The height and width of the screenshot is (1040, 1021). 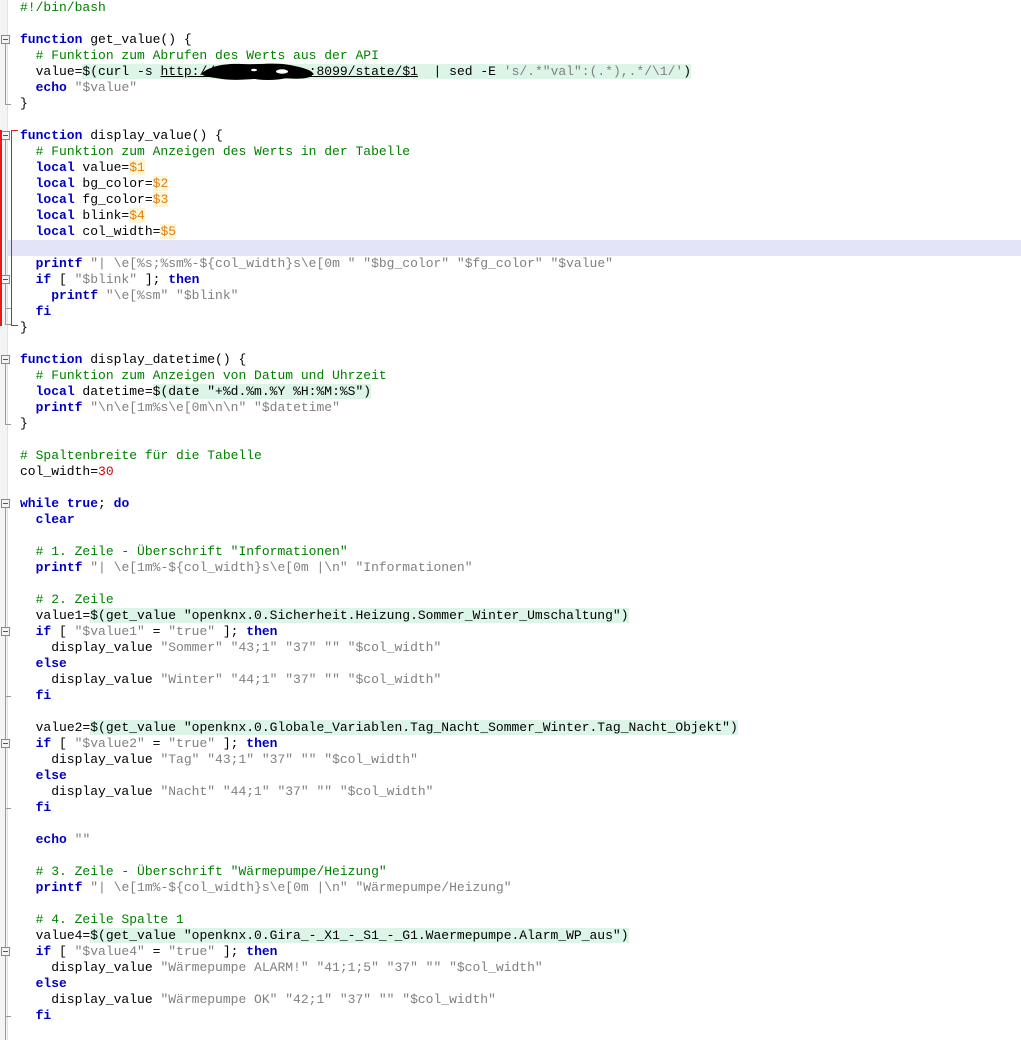 What do you see at coordinates (5, 503) in the screenshot?
I see `fold-toggle-while-loop` at bounding box center [5, 503].